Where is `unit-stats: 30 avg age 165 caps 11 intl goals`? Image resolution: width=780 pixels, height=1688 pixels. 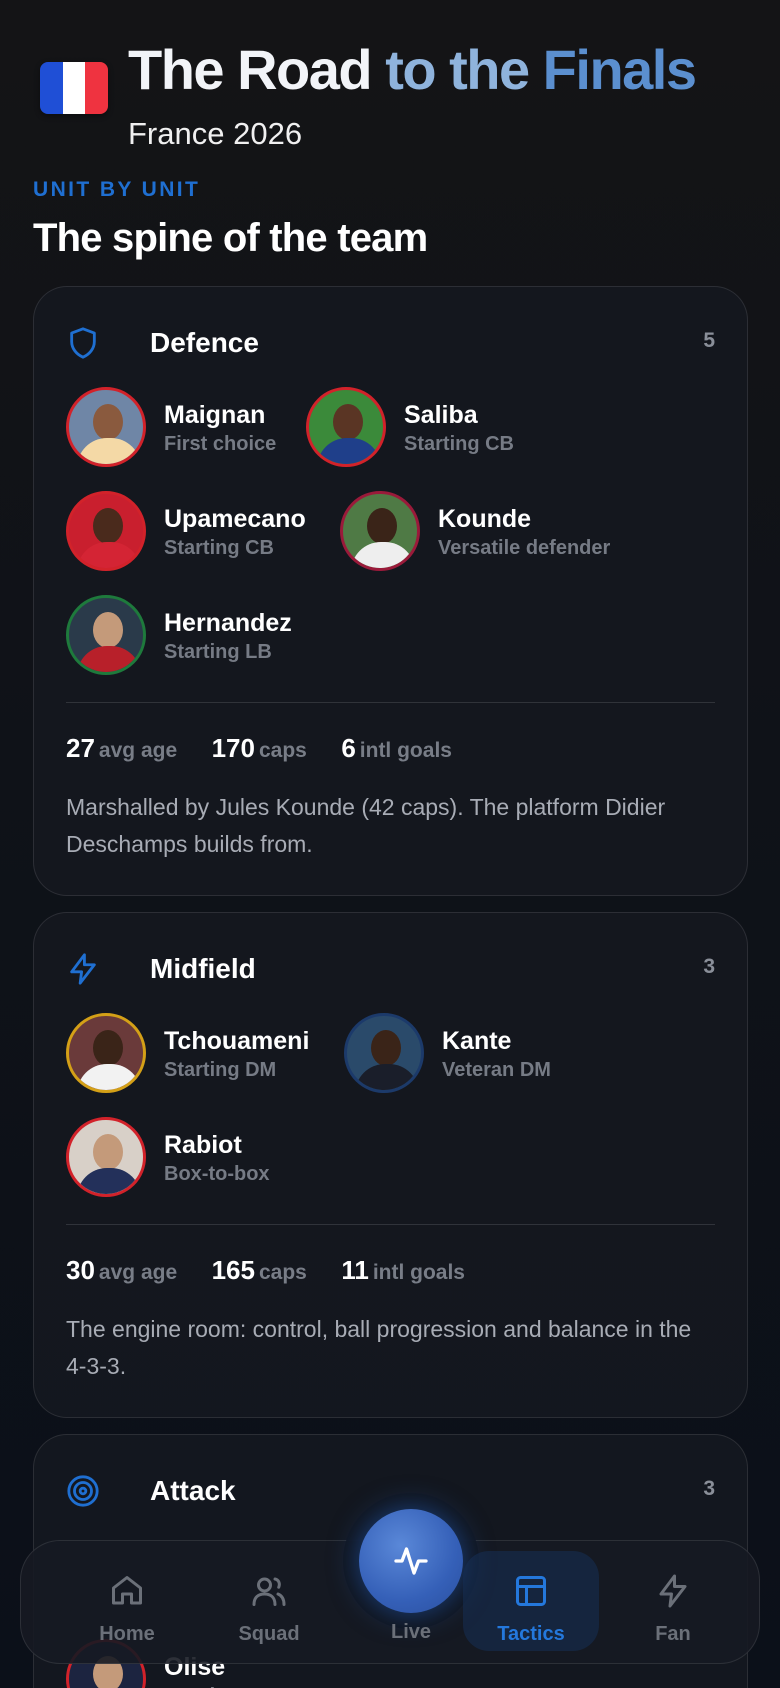
unit-stats: 30 avg age 165 caps 11 intl goals is located at coordinates (390, 1273).